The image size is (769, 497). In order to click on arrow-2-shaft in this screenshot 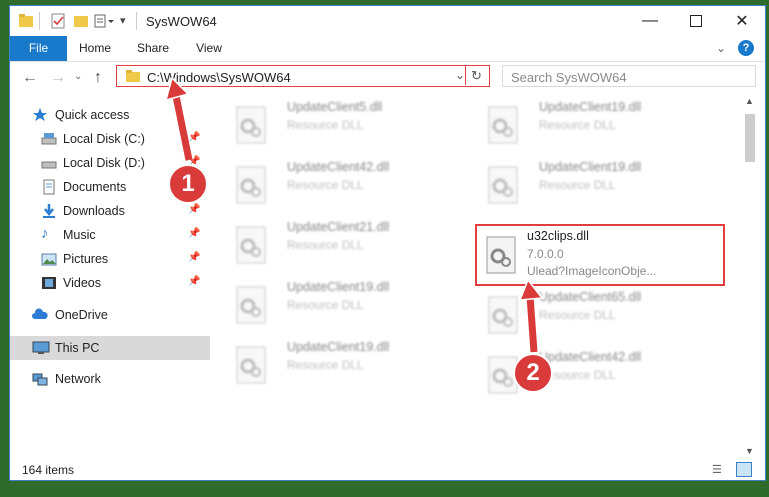, I will do `click(532, 324)`.